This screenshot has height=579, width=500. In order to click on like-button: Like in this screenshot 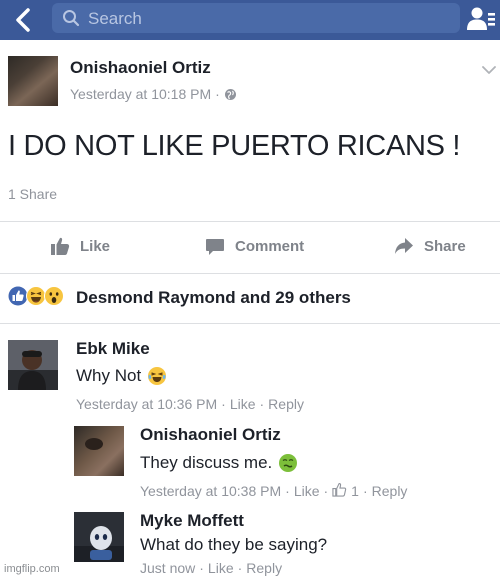, I will do `click(80, 246)`.